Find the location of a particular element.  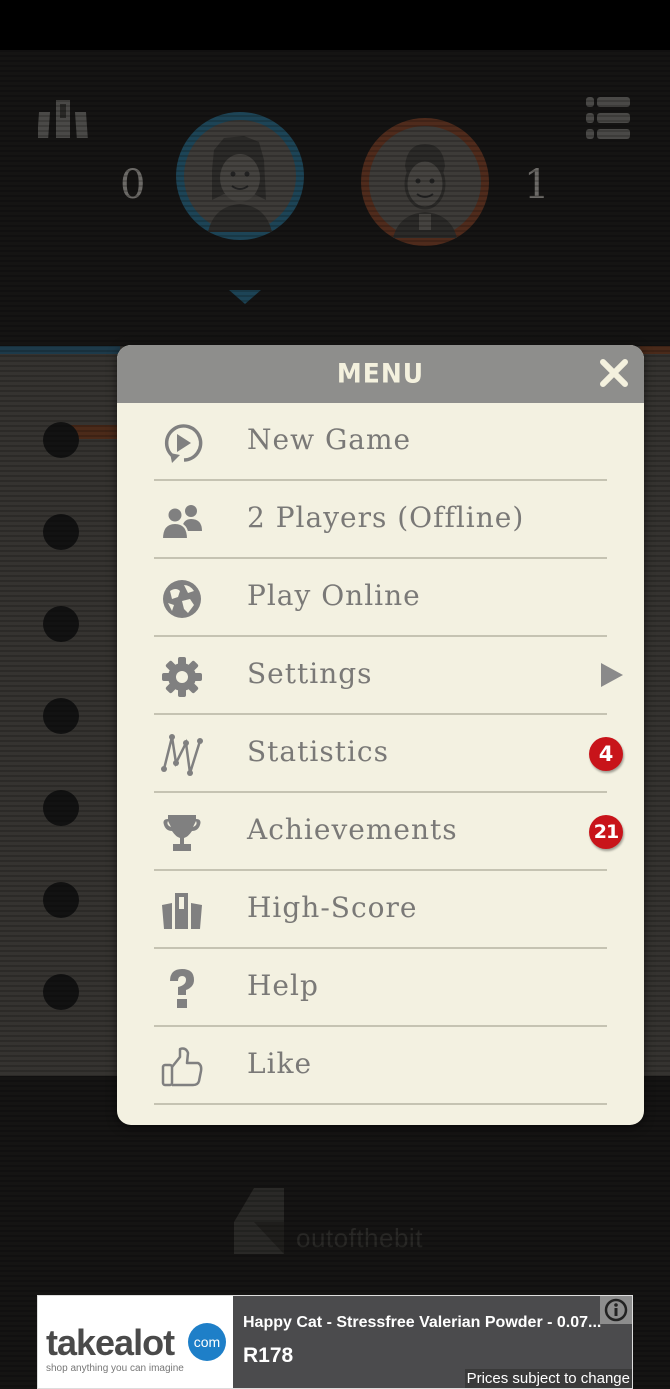

menu-item-label: 2 Players (Offline) is located at coordinates (386, 517).